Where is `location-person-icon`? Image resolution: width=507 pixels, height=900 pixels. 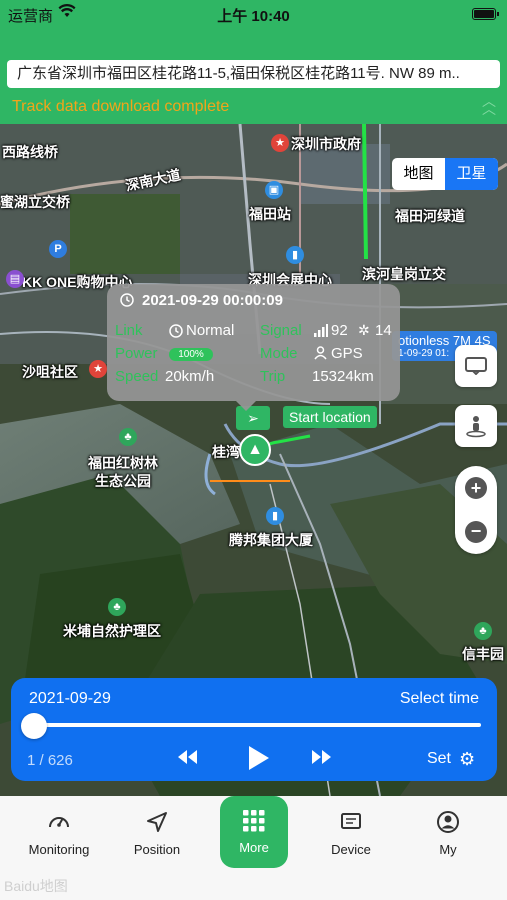 location-person-icon is located at coordinates (320, 355).